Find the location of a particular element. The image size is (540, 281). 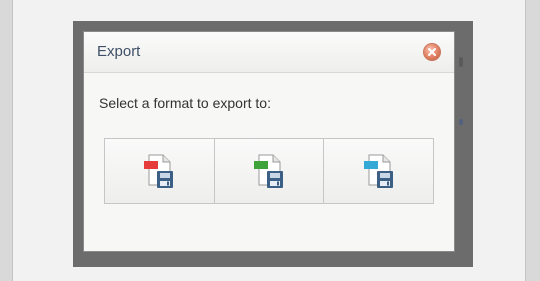

export-pdf-button is located at coordinates (160, 171).